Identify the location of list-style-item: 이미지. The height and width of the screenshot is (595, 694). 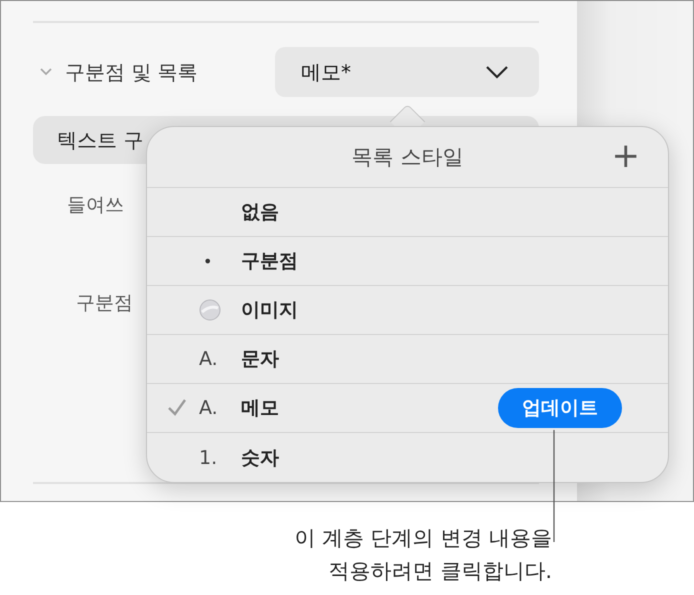
(407, 310).